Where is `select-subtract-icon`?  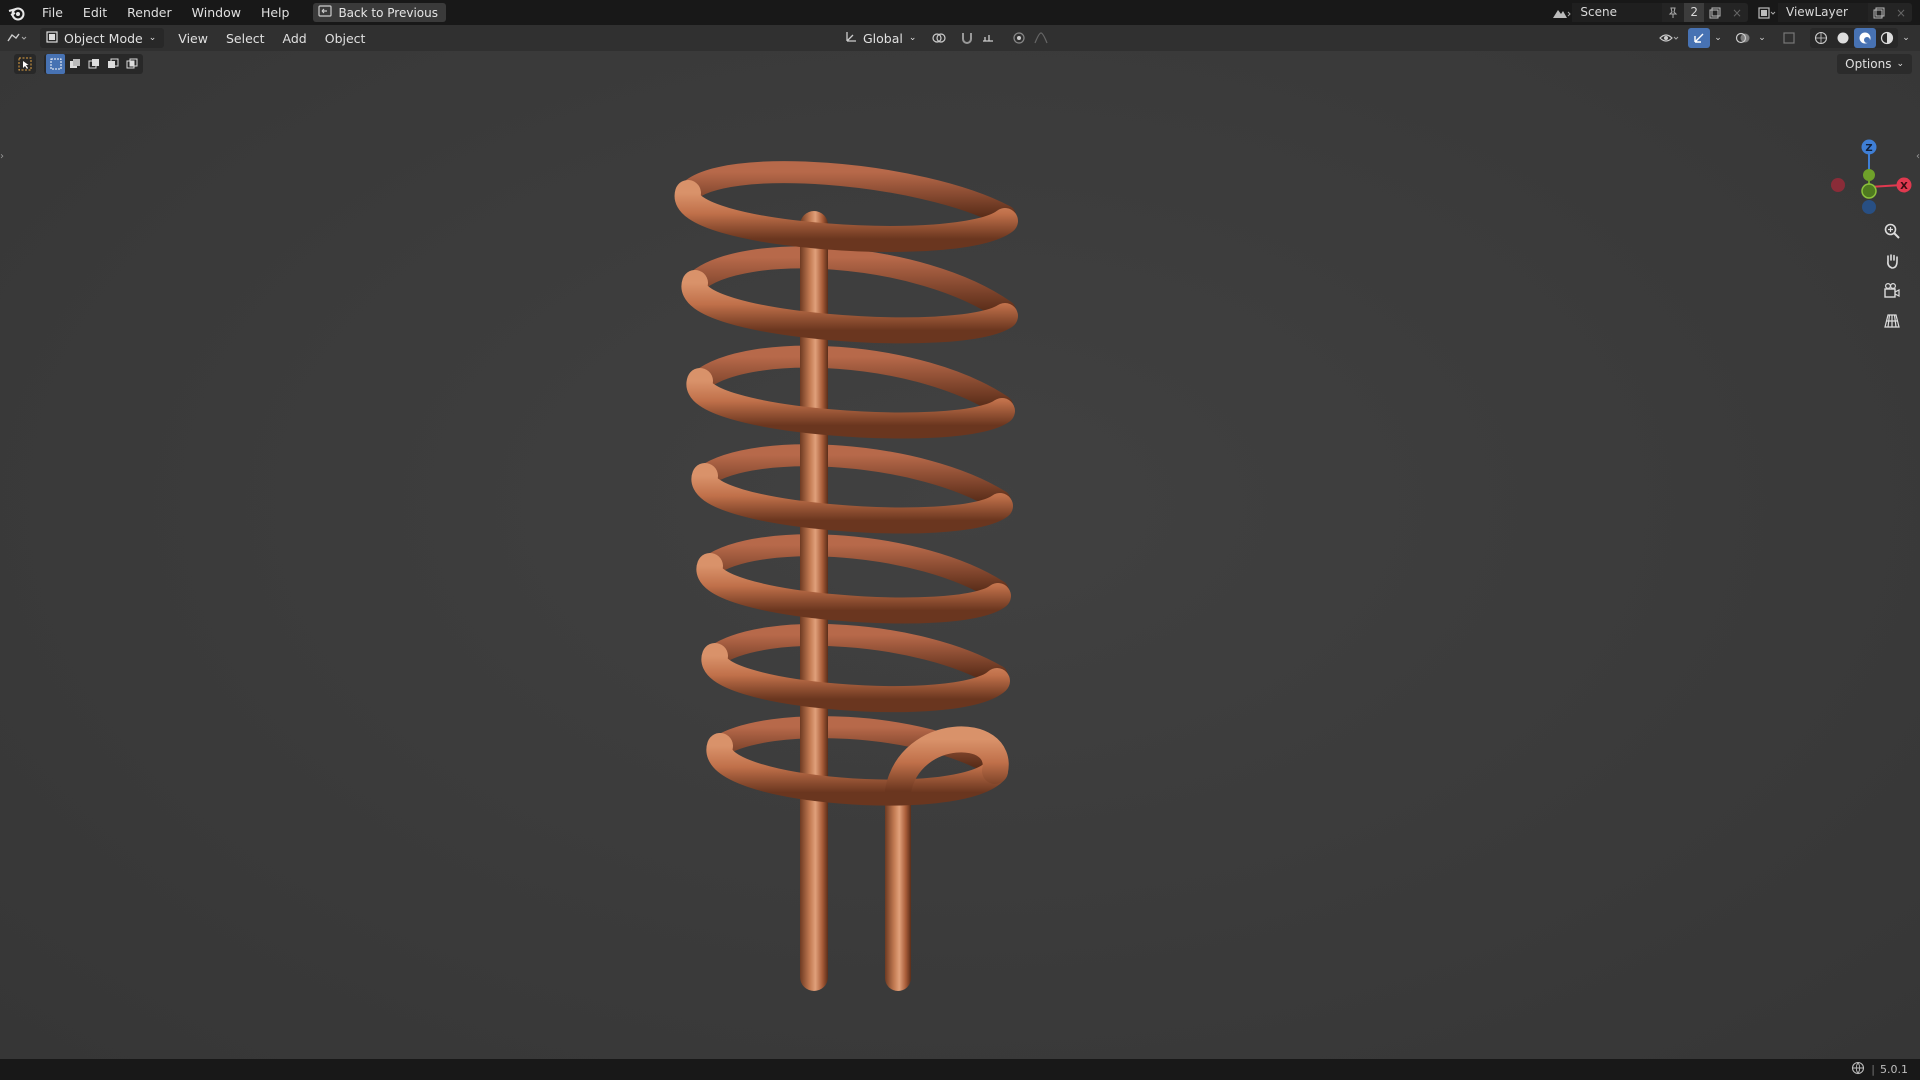
select-subtract-icon is located at coordinates (93, 64).